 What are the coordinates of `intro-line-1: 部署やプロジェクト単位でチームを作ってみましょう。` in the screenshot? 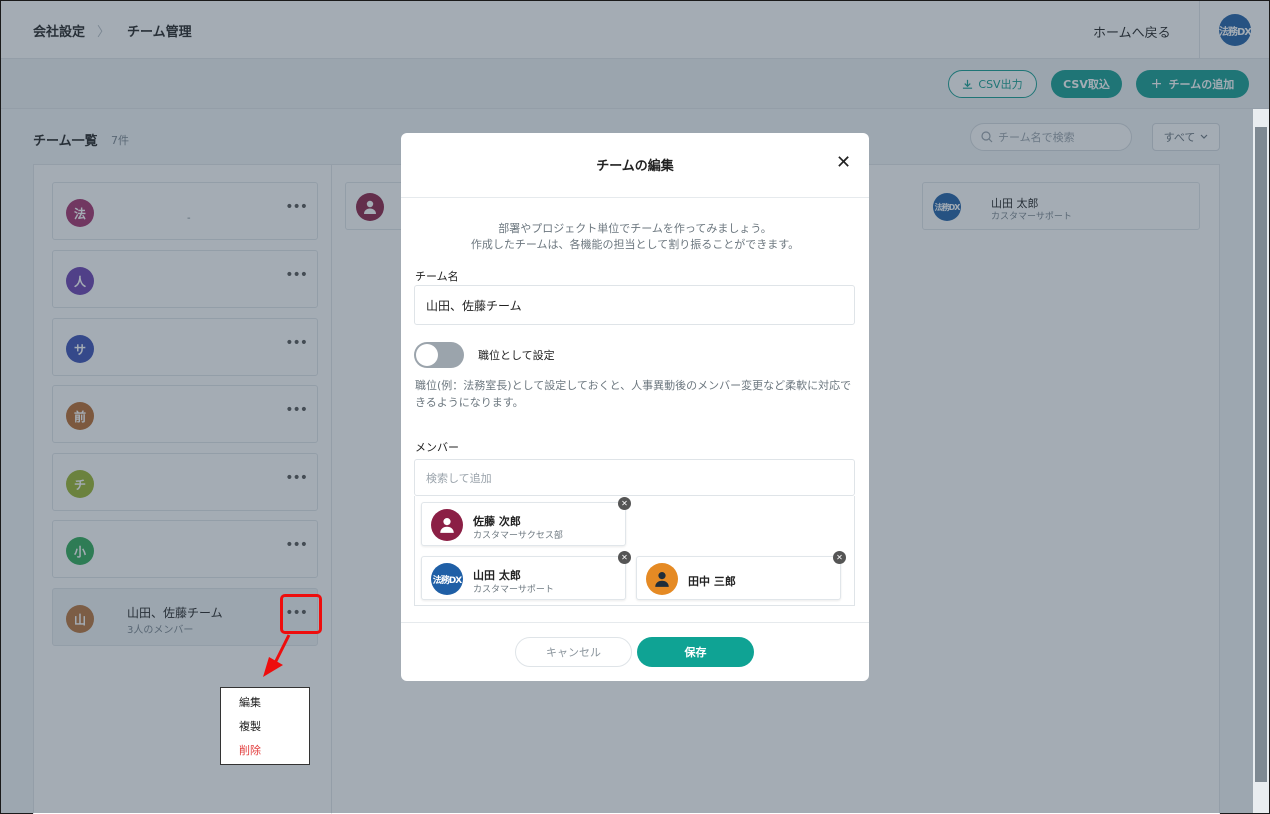 It's located at (635, 228).